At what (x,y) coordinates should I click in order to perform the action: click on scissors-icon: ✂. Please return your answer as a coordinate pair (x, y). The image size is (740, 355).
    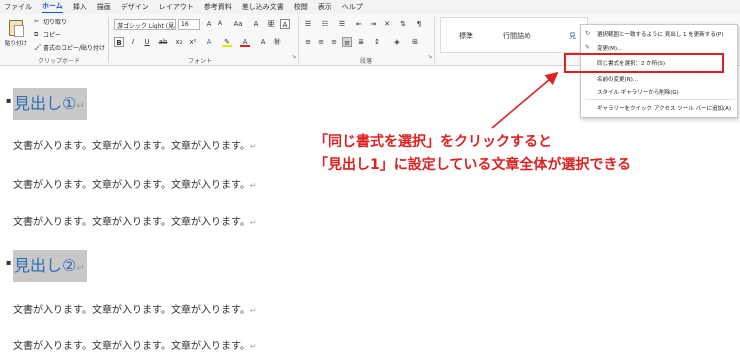
    Looking at the image, I should click on (37, 21).